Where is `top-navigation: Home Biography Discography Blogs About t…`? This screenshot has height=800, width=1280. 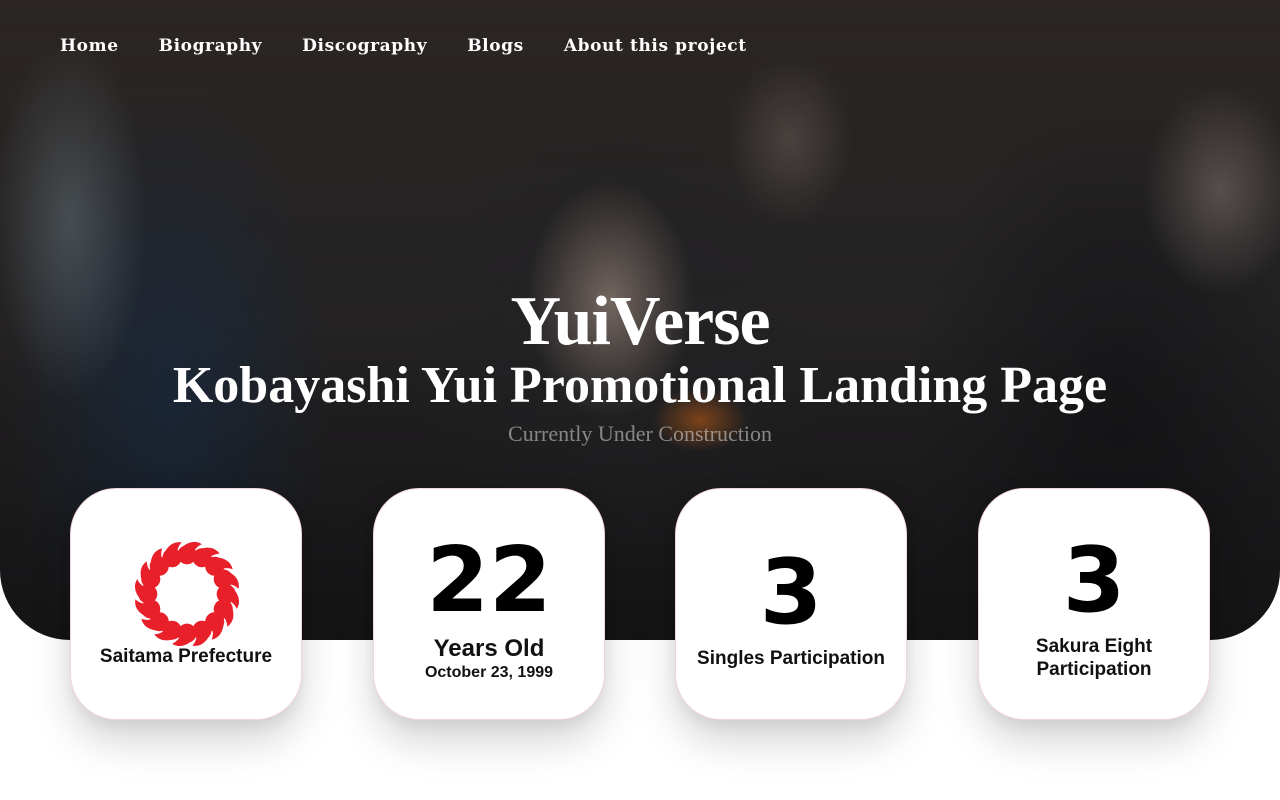
top-navigation: Home Biography Discography Blogs About t… is located at coordinates (423, 46).